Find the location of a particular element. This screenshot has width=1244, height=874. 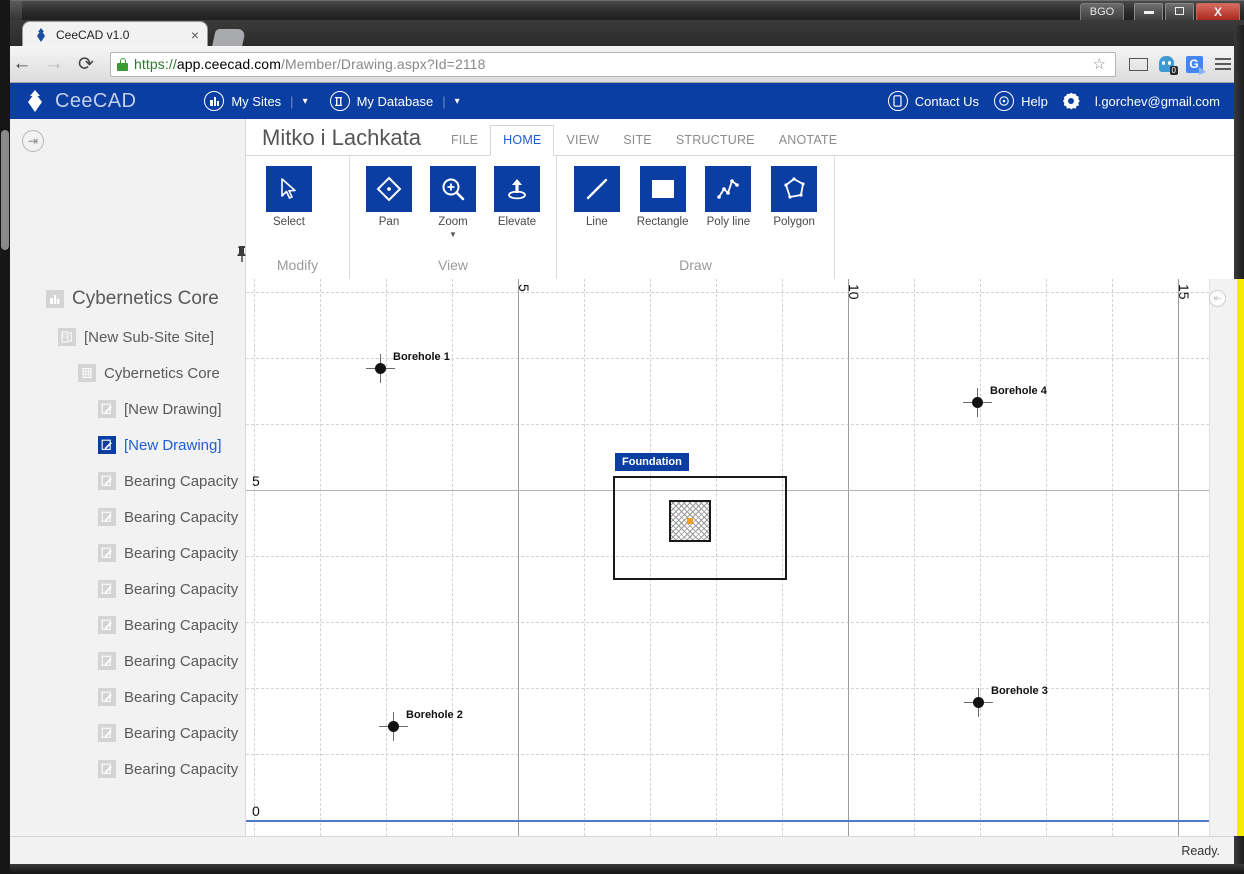

foundation-label-tag: Foundation is located at coordinates (652, 462).